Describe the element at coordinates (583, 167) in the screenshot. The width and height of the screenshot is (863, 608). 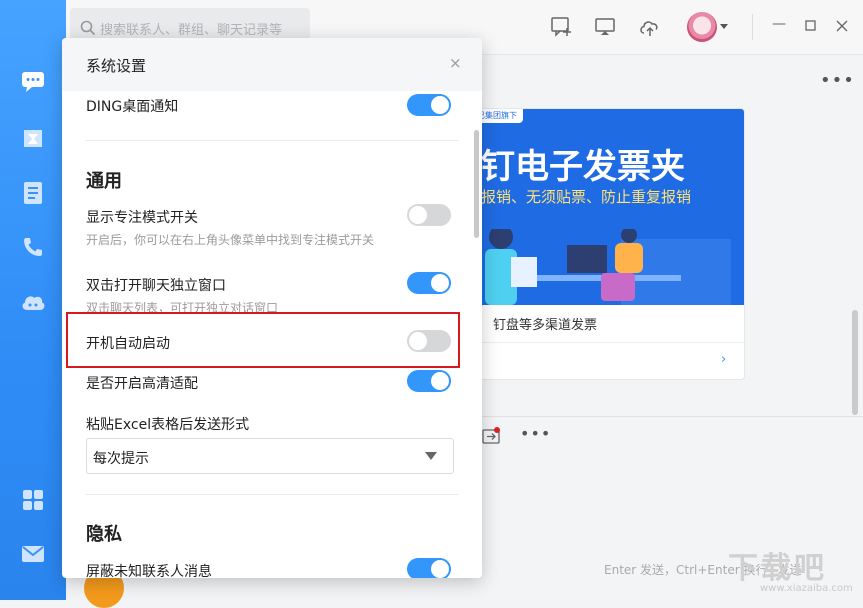
I see `banner-title: 钉电子发票夹` at that location.